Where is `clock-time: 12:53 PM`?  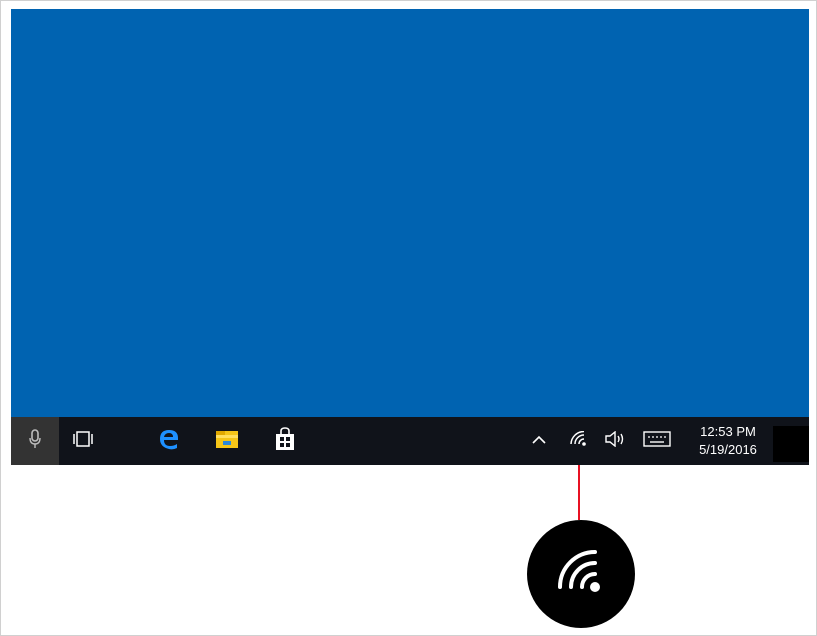
clock-time: 12:53 PM is located at coordinates (728, 431).